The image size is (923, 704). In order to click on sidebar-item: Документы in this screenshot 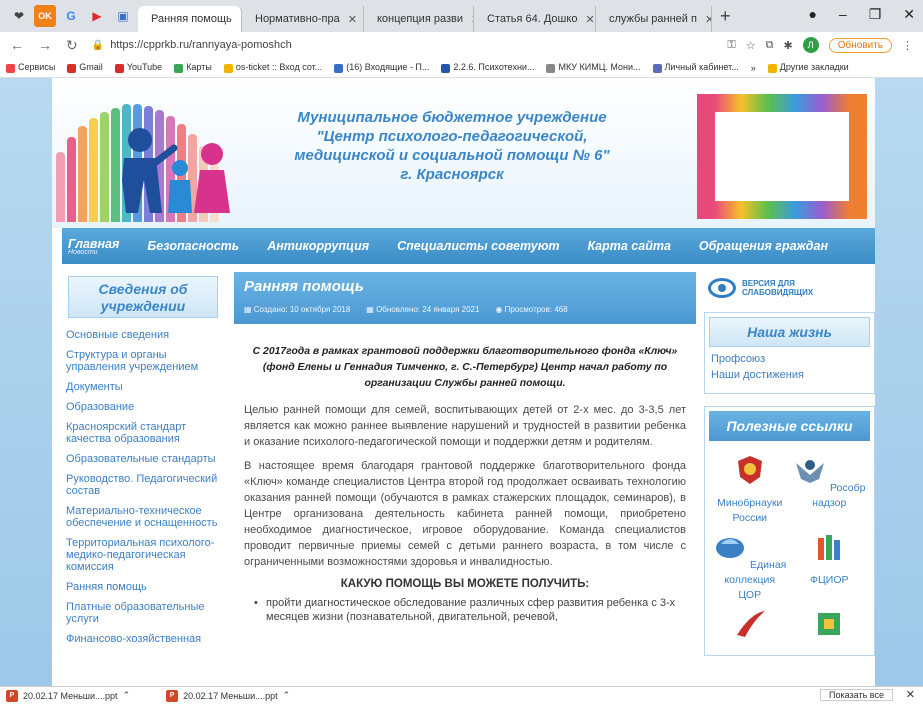, I will do `click(143, 387)`.